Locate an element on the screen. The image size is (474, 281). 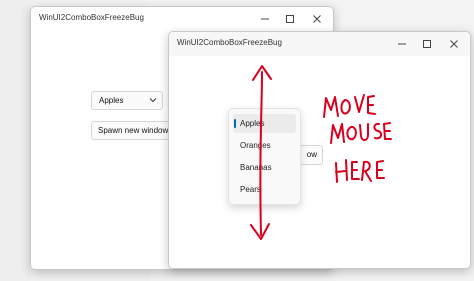
dropdown-option-bananas: Bananas is located at coordinates (264, 167).